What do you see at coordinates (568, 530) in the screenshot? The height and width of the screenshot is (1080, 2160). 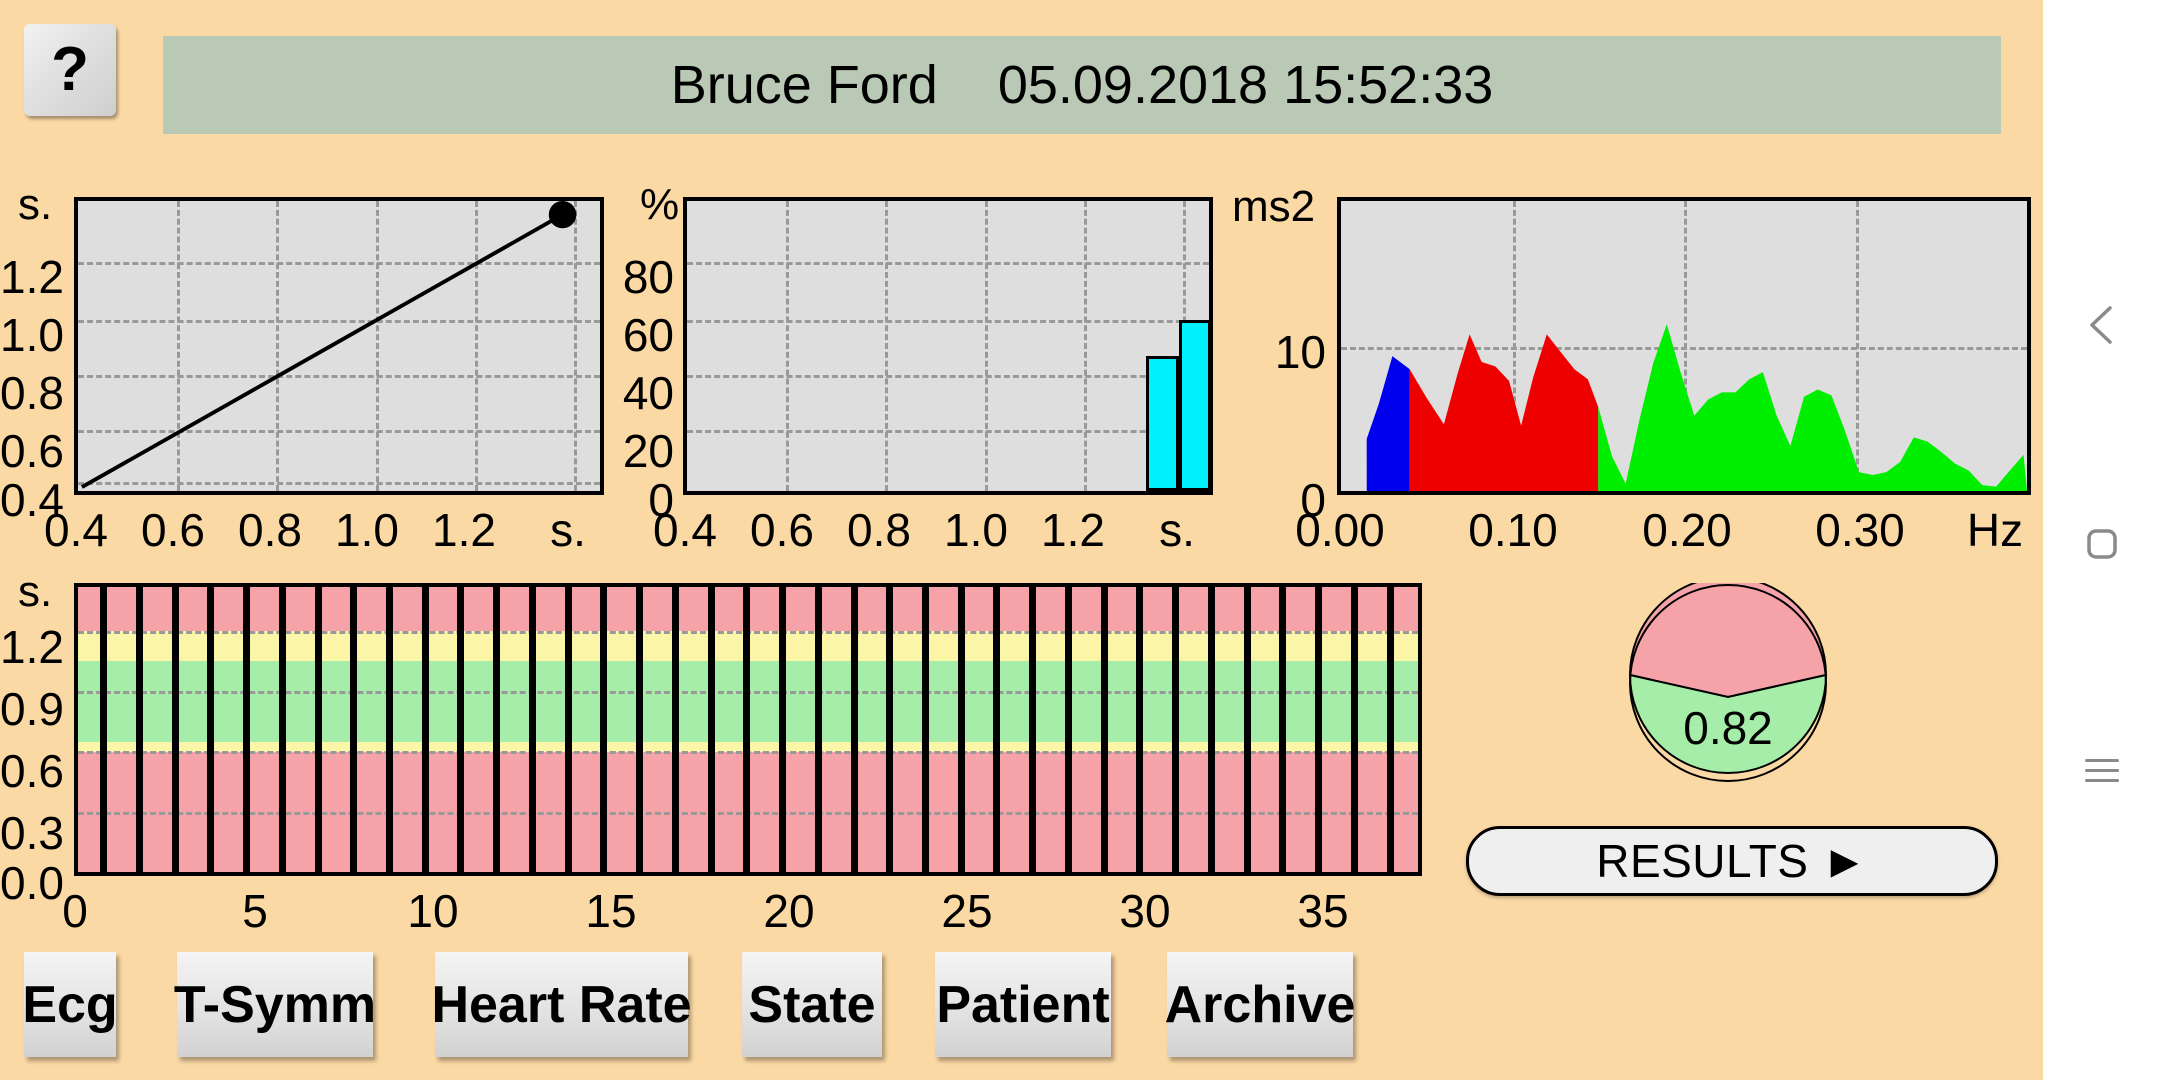 I see `chart1-xunit: s.` at bounding box center [568, 530].